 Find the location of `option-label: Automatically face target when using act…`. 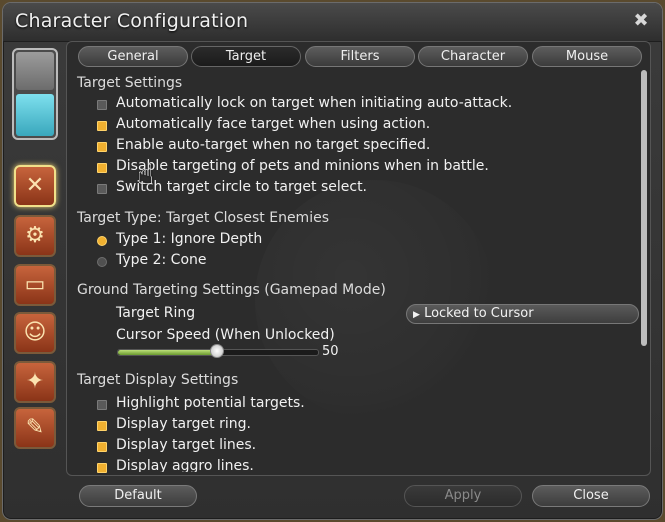

option-label: Automatically face target when using act… is located at coordinates (273, 124).